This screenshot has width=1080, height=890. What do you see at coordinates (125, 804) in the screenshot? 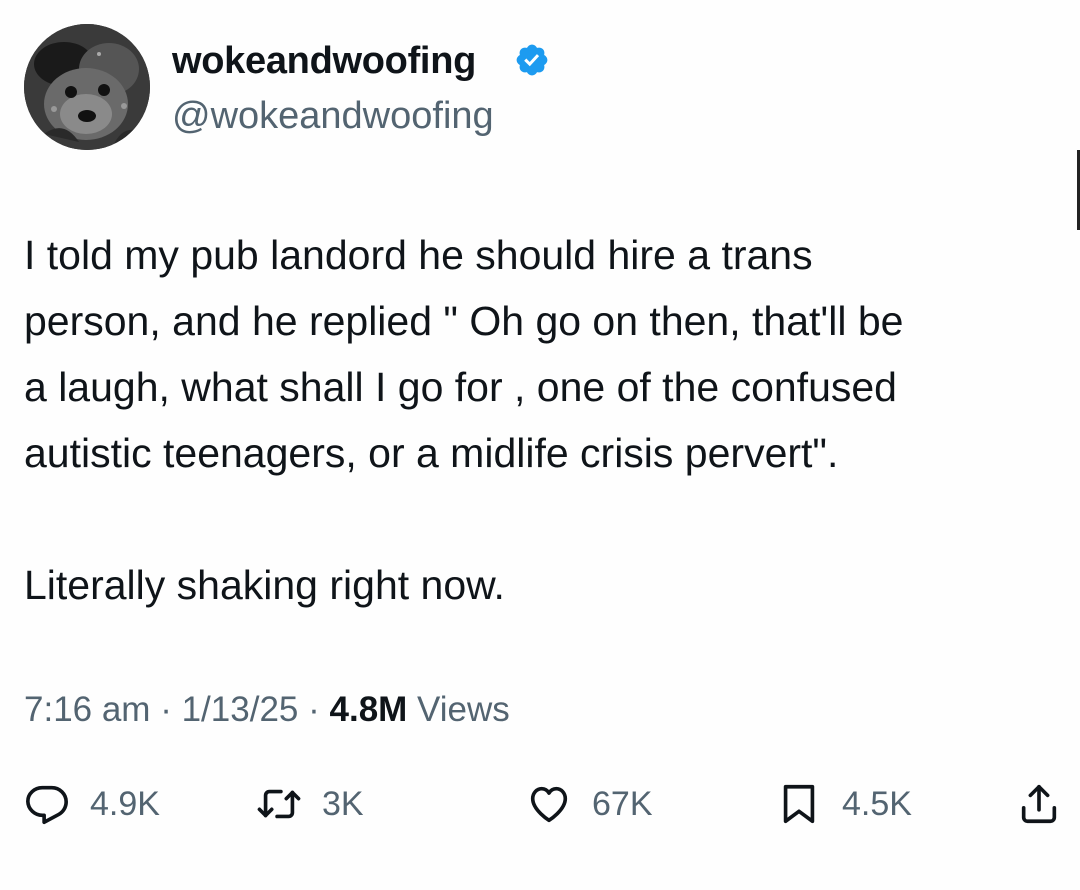
I see `reply-count: 4.9K` at bounding box center [125, 804].